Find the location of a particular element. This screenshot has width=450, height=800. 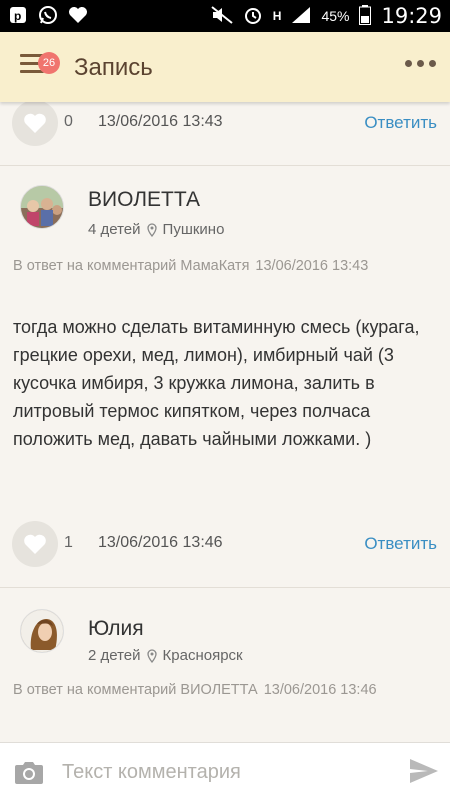

city: Пушкино is located at coordinates (193, 229).